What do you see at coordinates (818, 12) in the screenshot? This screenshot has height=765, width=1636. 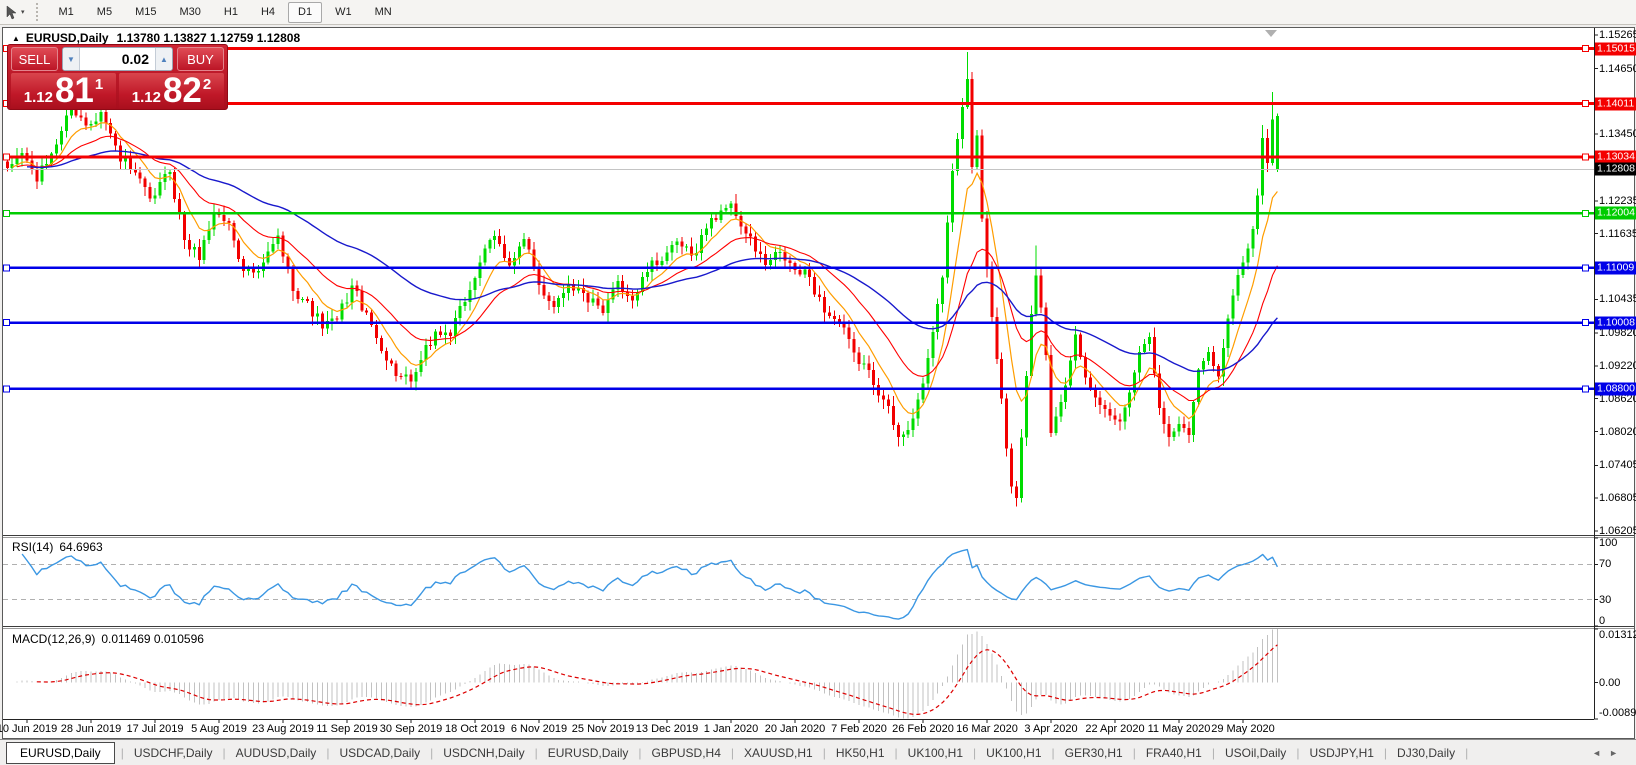 I see `timeframe-toolbar: ▾ M1 M5 M15 M30 H1 H4 D1 W1 MN` at bounding box center [818, 12].